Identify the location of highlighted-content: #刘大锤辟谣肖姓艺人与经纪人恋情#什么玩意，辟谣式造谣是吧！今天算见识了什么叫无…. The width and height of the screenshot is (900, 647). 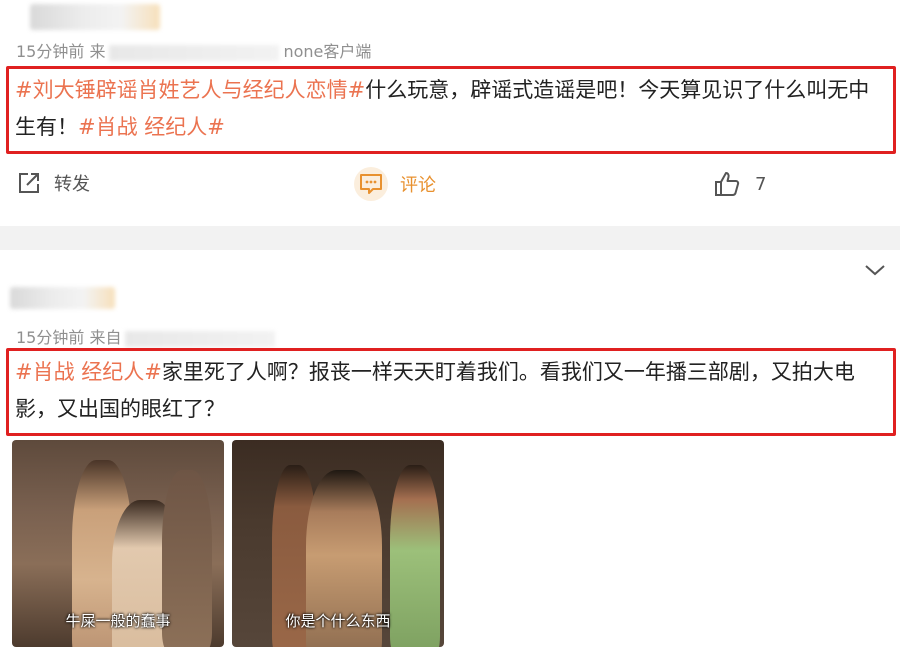
(451, 110).